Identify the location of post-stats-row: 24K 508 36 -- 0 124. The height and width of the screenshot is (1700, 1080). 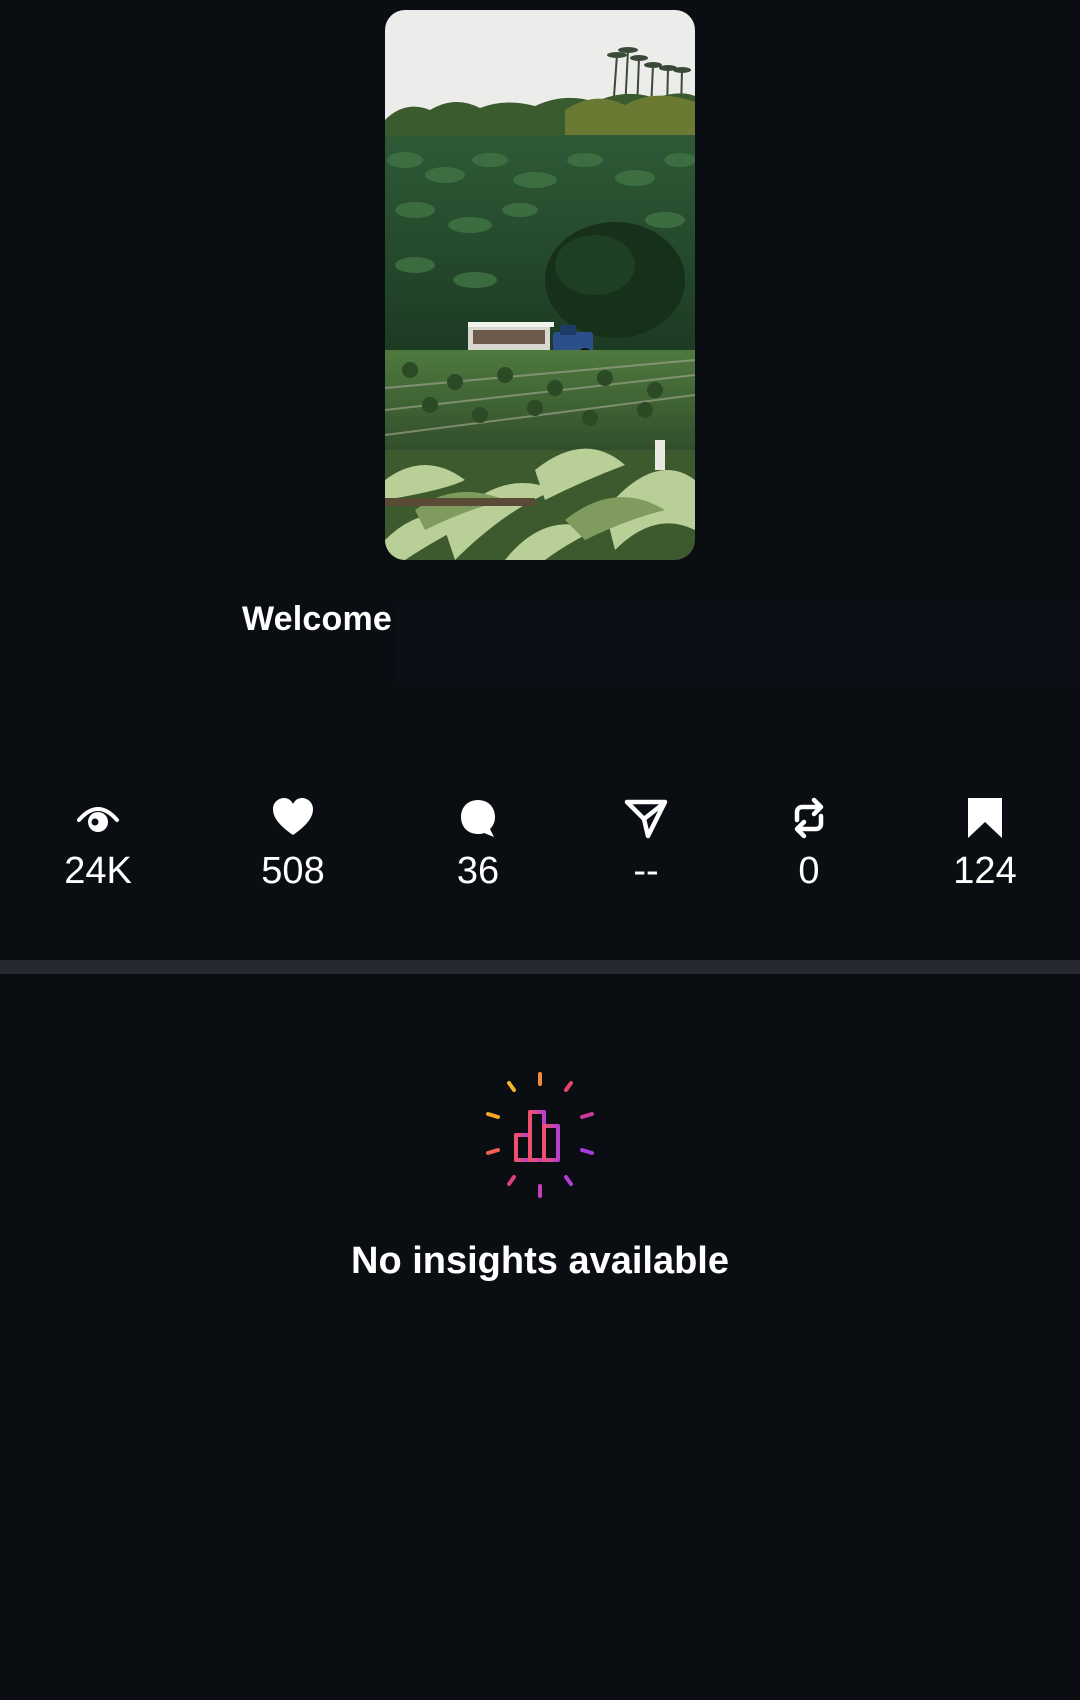
(540, 851).